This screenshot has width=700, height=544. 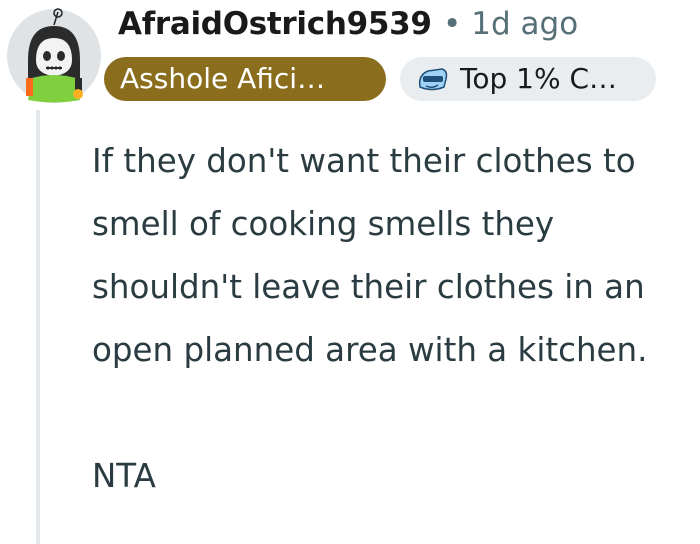 What do you see at coordinates (54, 56) in the screenshot?
I see `avatar` at bounding box center [54, 56].